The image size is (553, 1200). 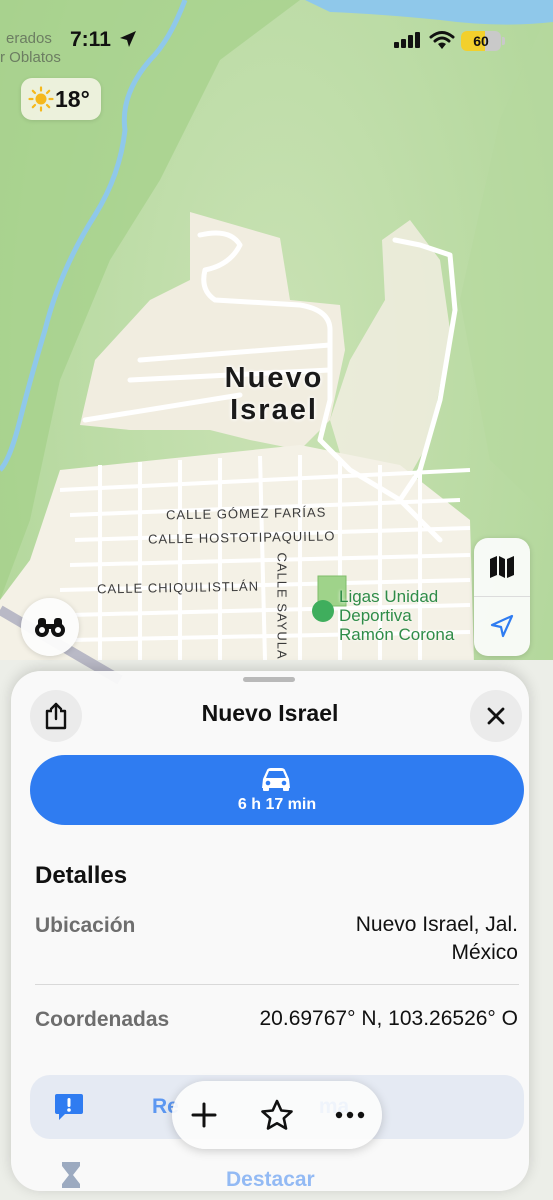 I want to click on details-divider, so click(x=277, y=984).